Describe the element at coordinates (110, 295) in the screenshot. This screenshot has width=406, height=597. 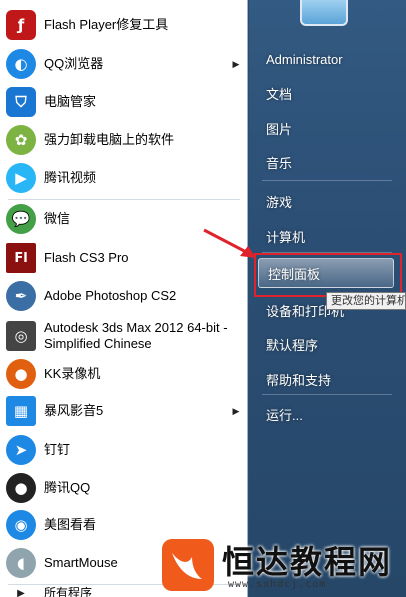
I see `program-label: Adobe Photoshop CS2` at that location.